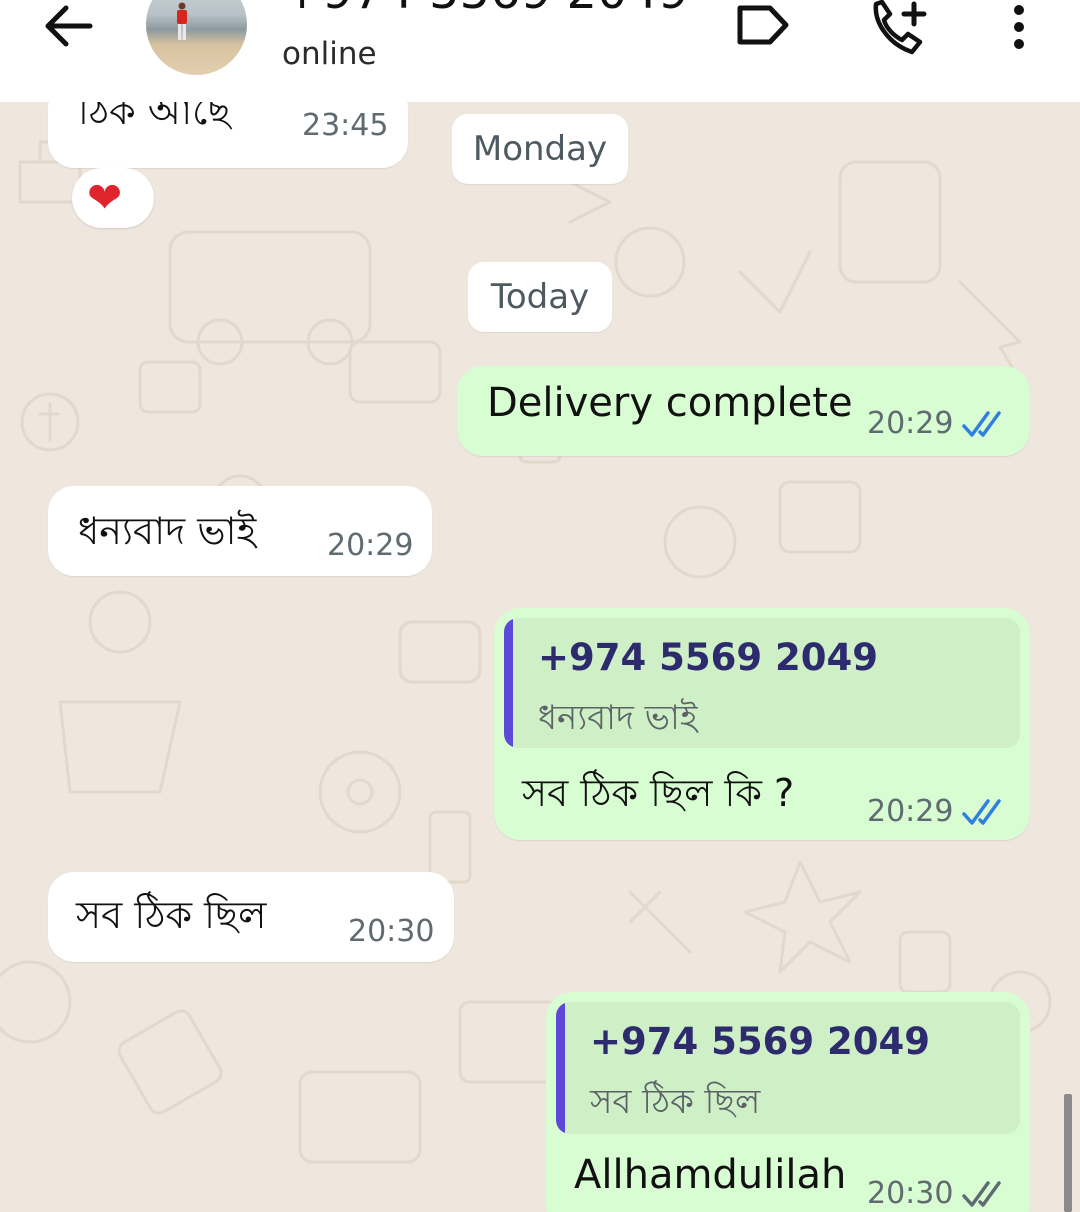 The height and width of the screenshot is (1212, 1080). Describe the element at coordinates (900, 28) in the screenshot. I see `add-call-icon` at that location.